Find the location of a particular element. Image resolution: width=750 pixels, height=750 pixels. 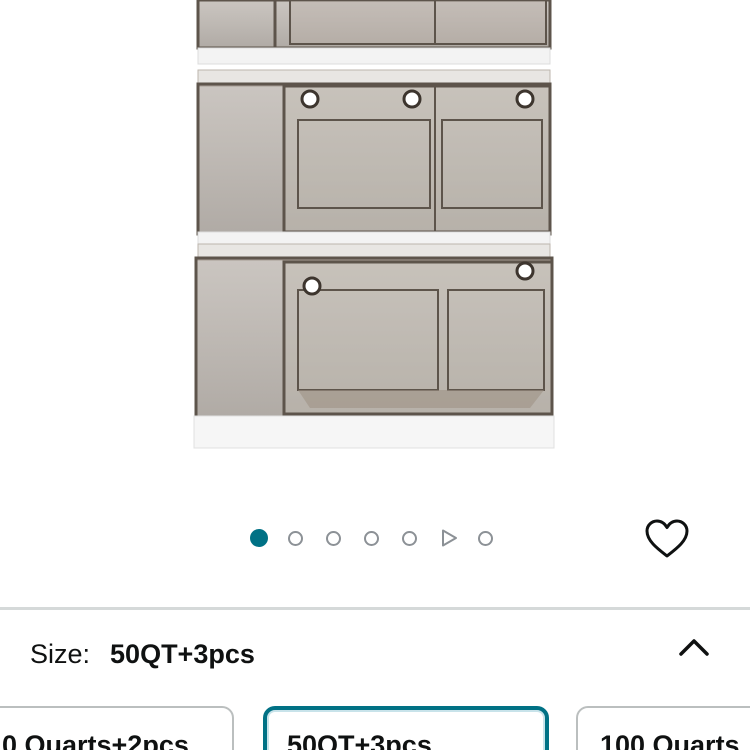

bin-bottom is located at coordinates (374, 346).